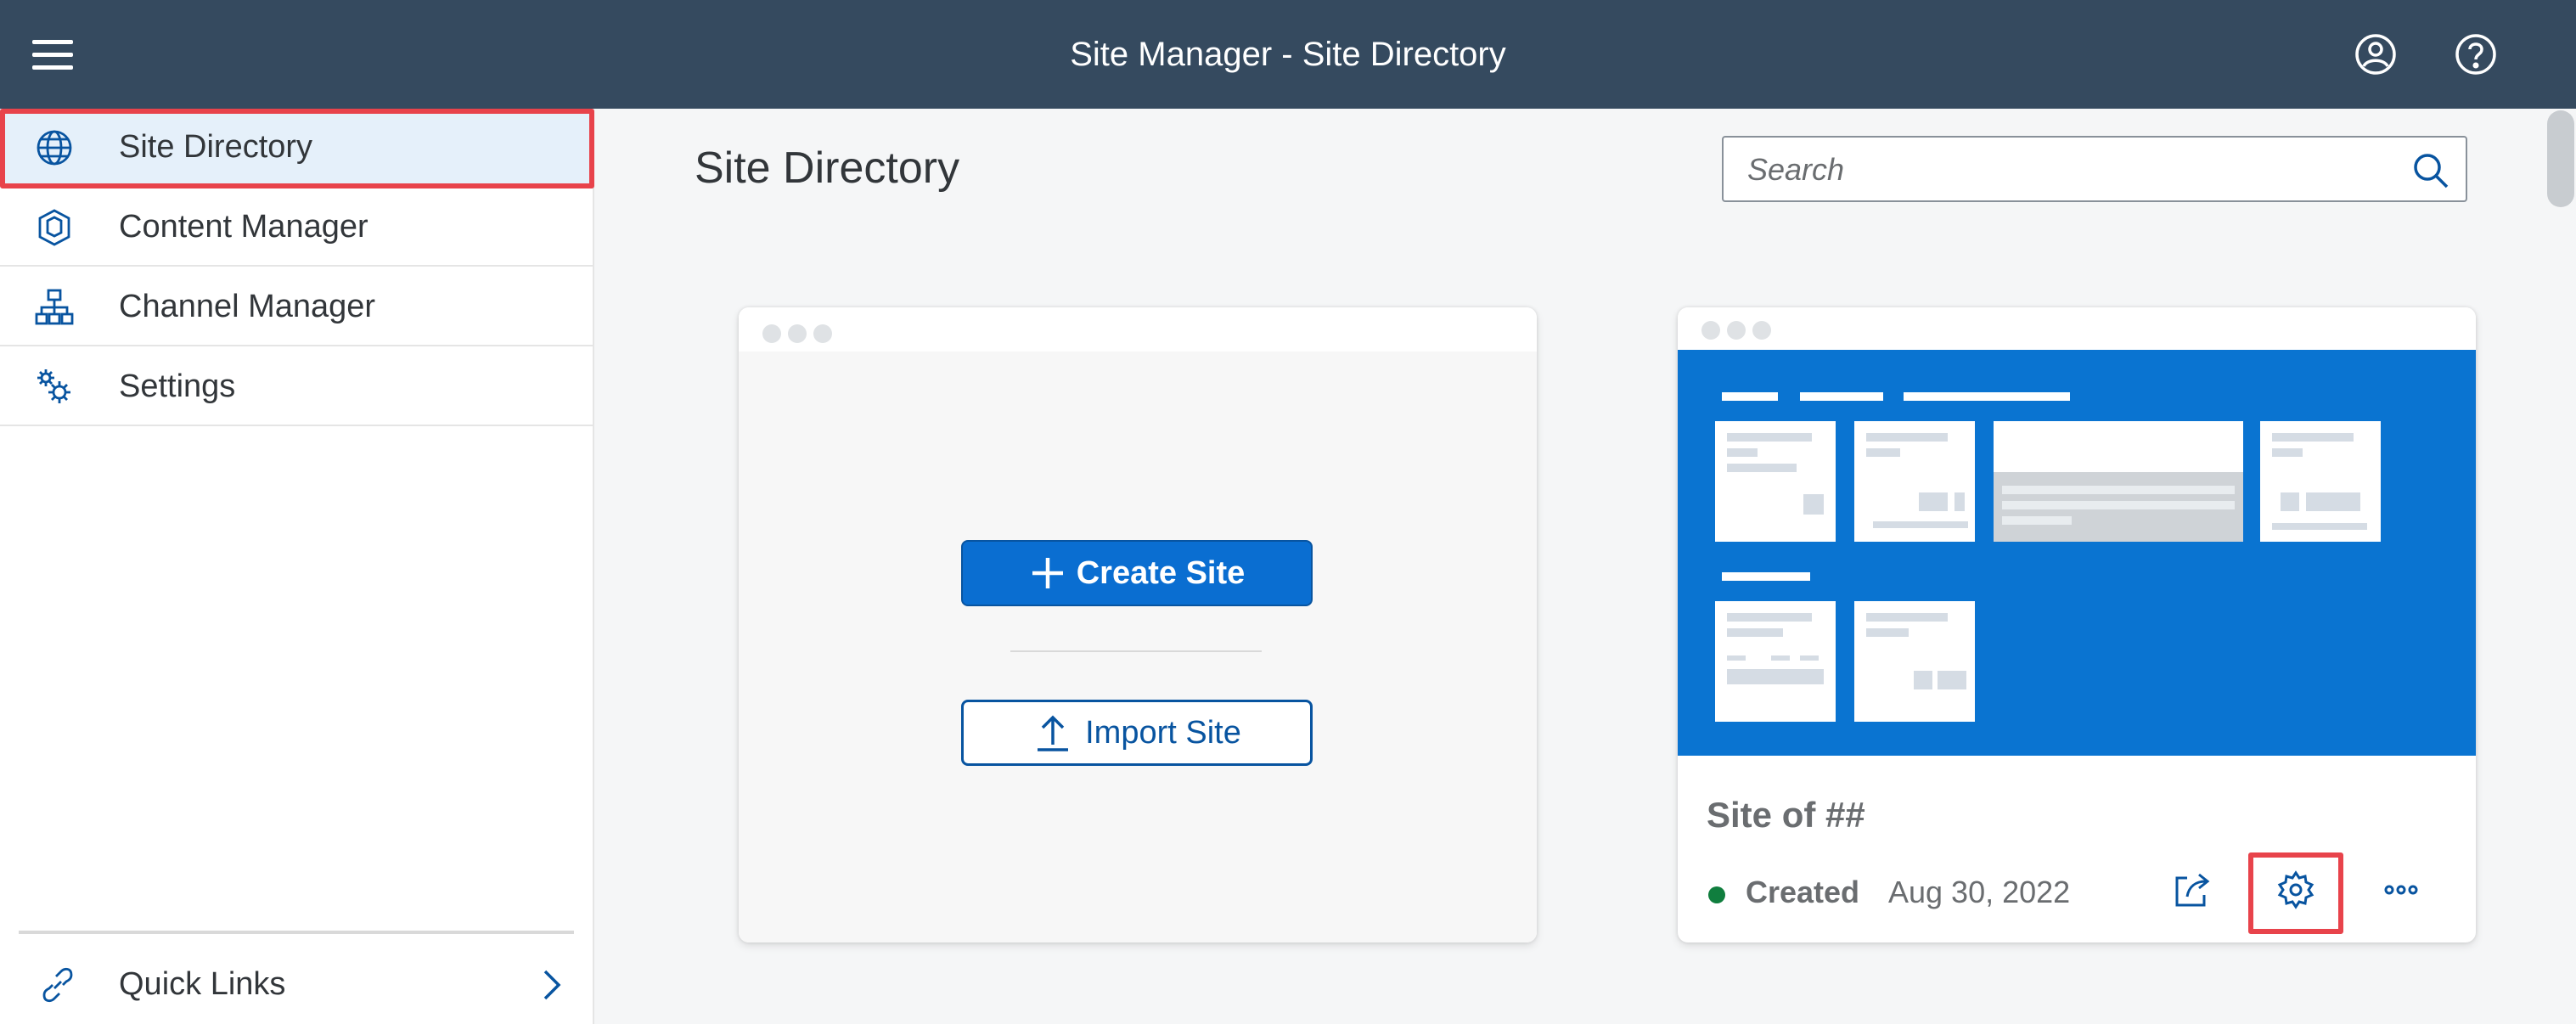 This screenshot has width=2576, height=1024. I want to click on import-site-button: Import Site, so click(1137, 733).